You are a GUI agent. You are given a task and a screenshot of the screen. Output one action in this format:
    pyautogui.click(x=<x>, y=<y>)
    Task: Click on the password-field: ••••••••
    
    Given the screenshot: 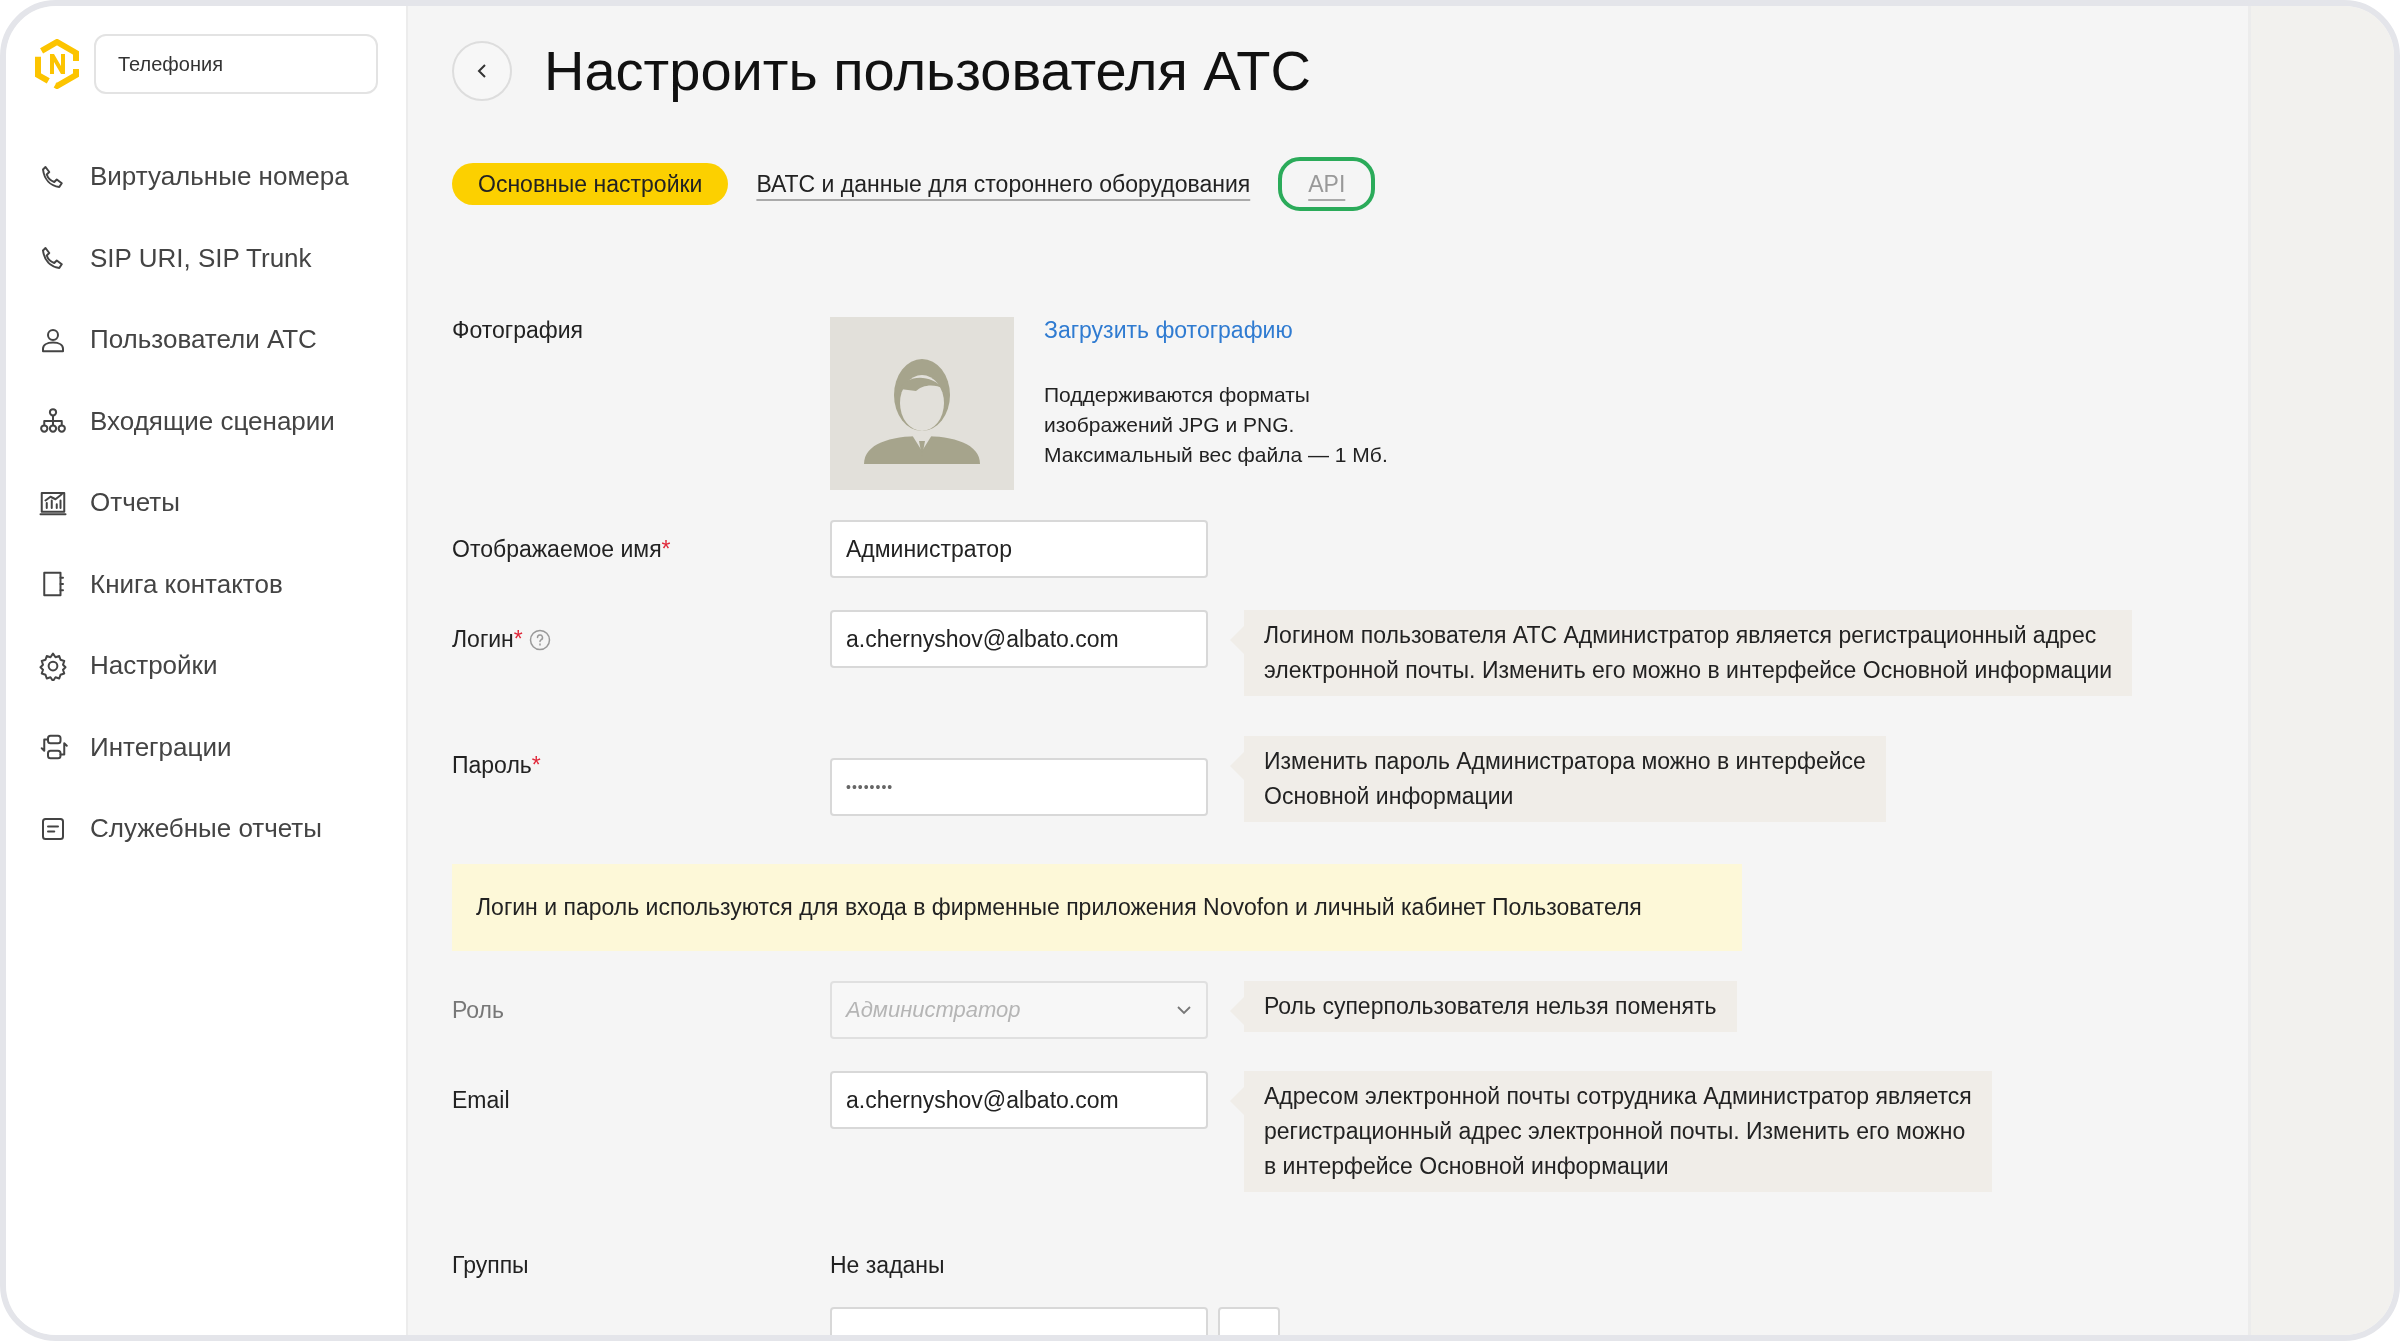 What is the action you would take?
    pyautogui.click(x=1019, y=787)
    